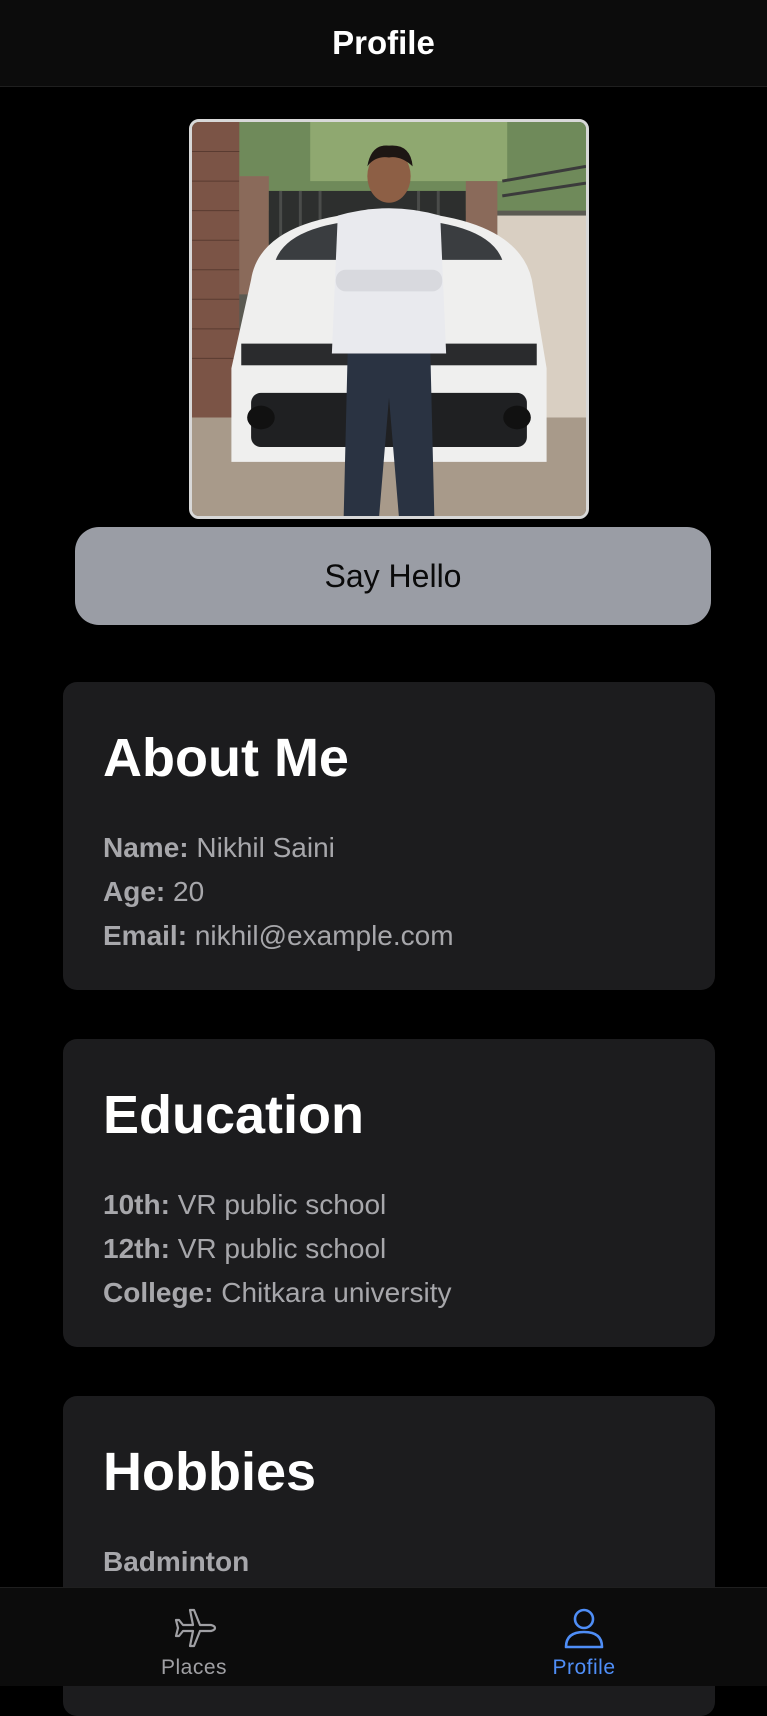  Describe the element at coordinates (234, 1115) in the screenshot. I see `education-title: Education` at that location.